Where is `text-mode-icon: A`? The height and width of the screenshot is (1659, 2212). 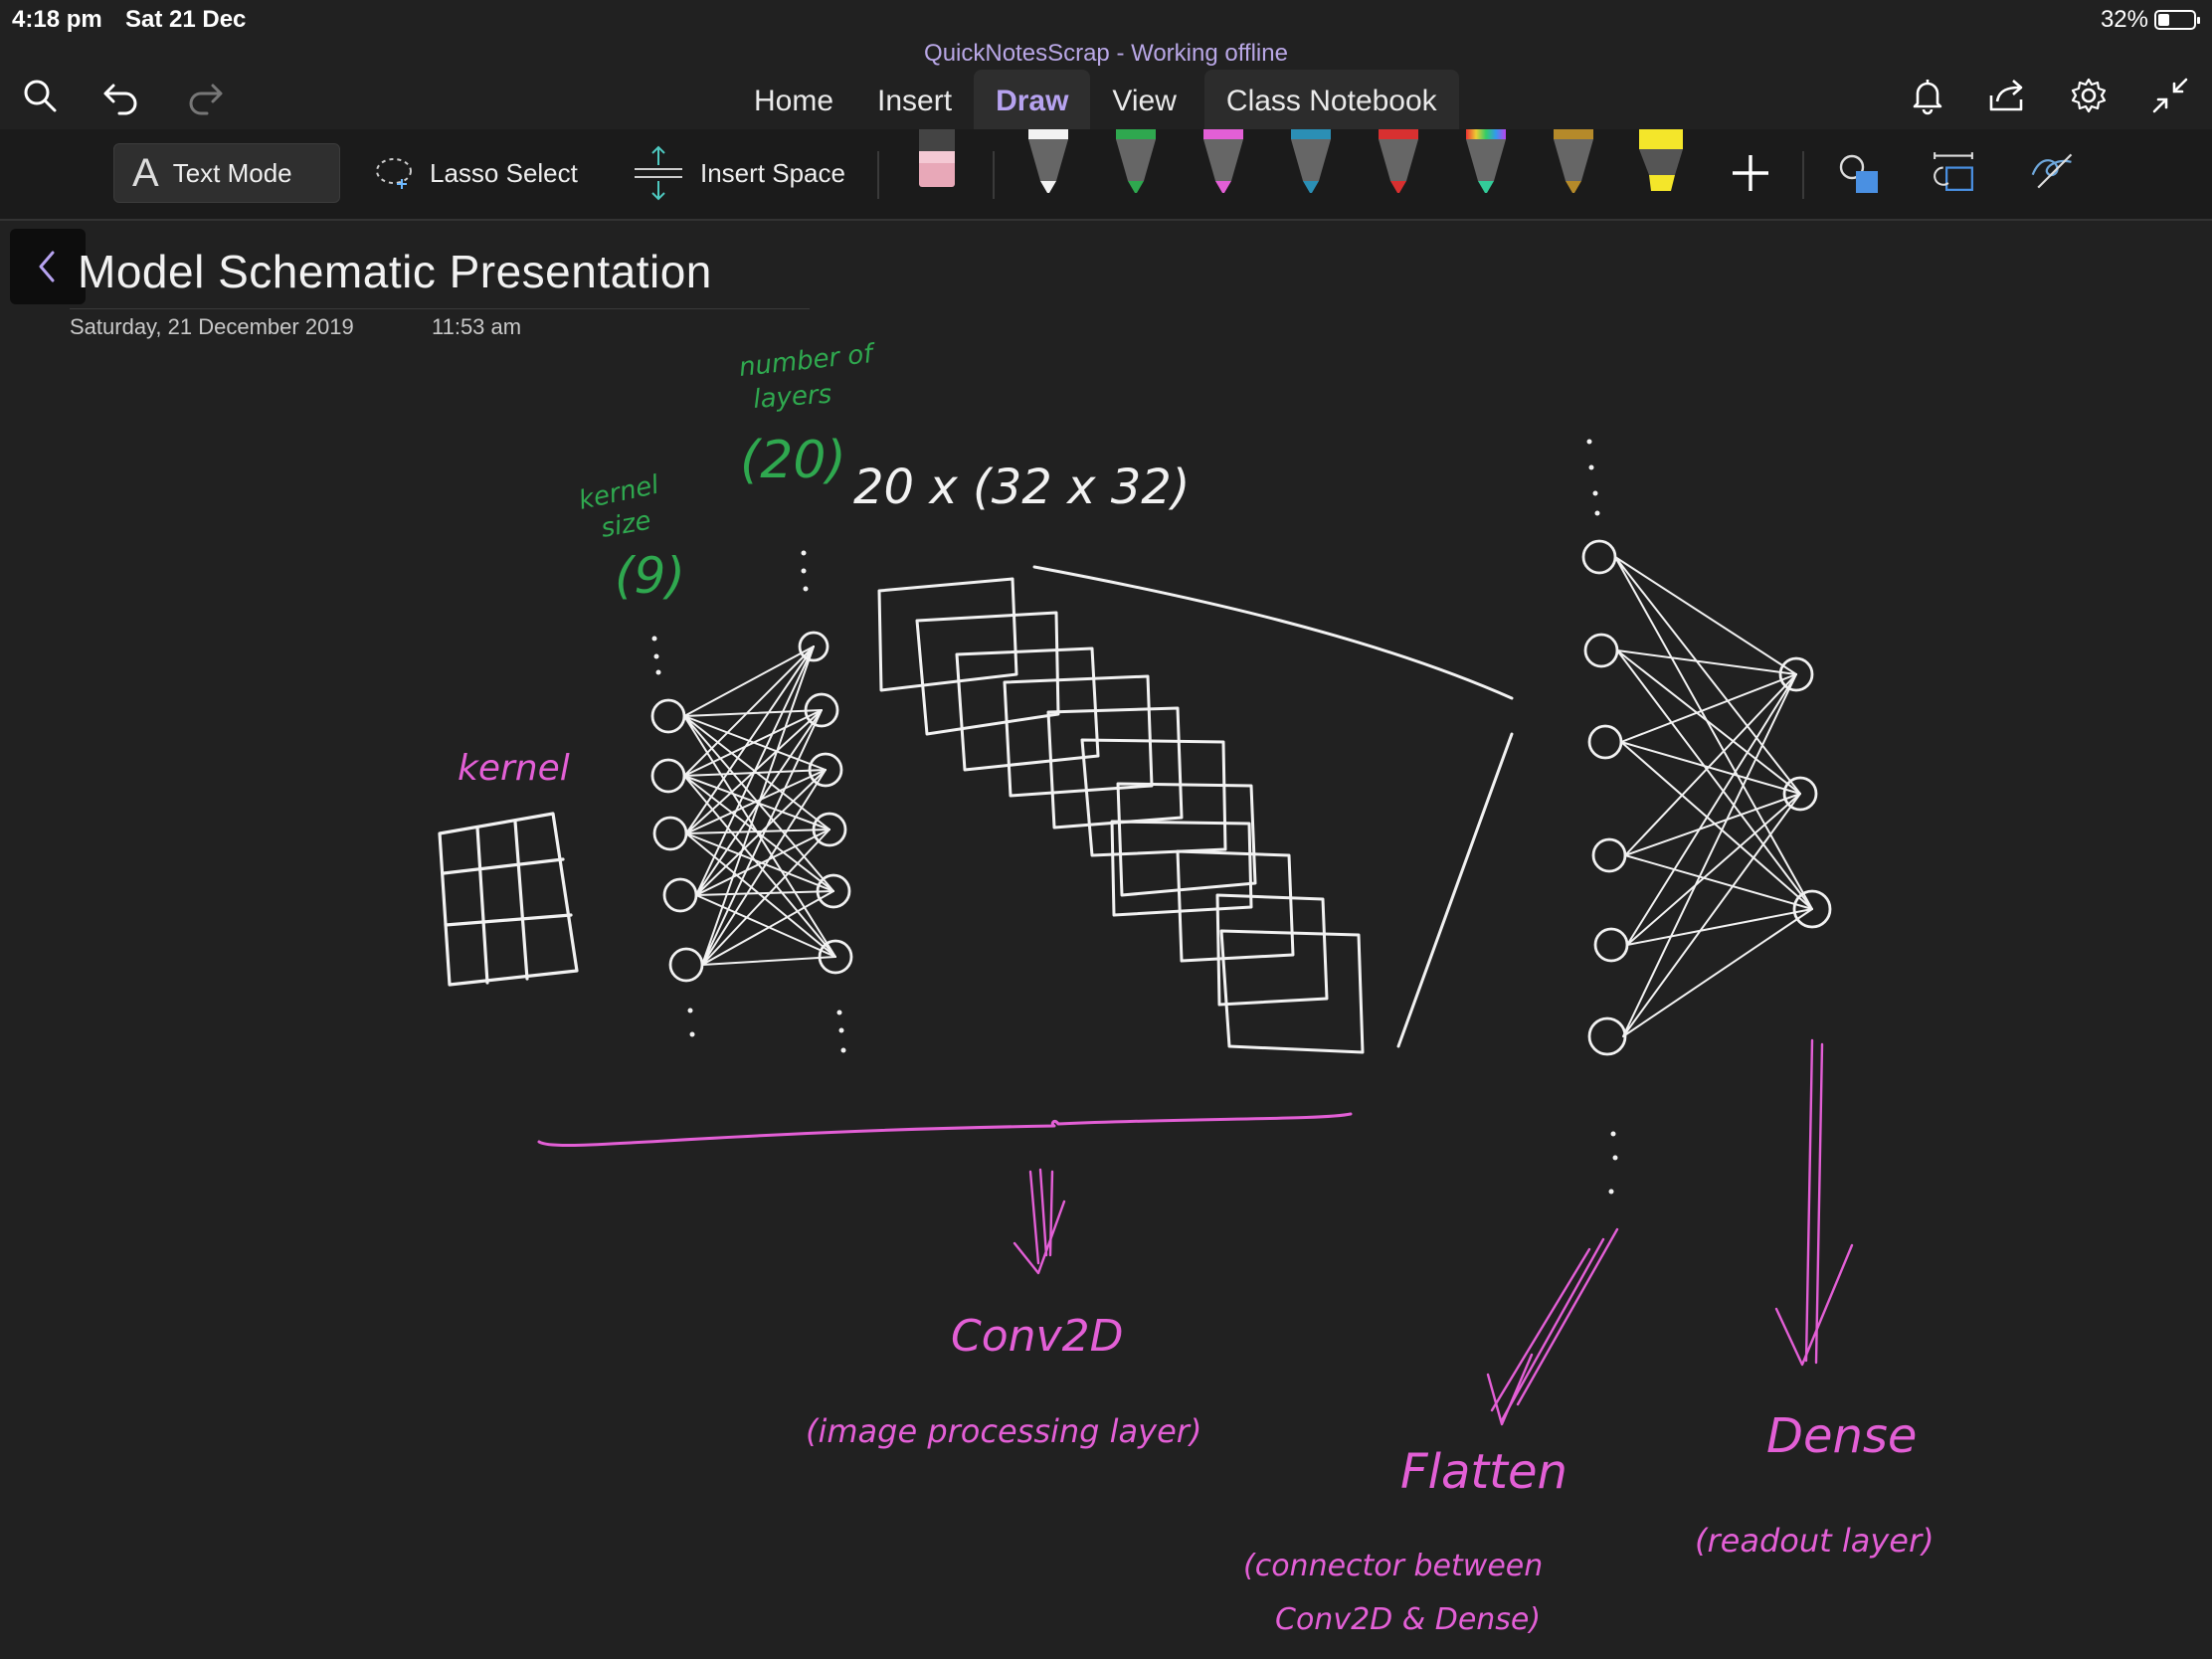 text-mode-icon: A is located at coordinates (145, 172).